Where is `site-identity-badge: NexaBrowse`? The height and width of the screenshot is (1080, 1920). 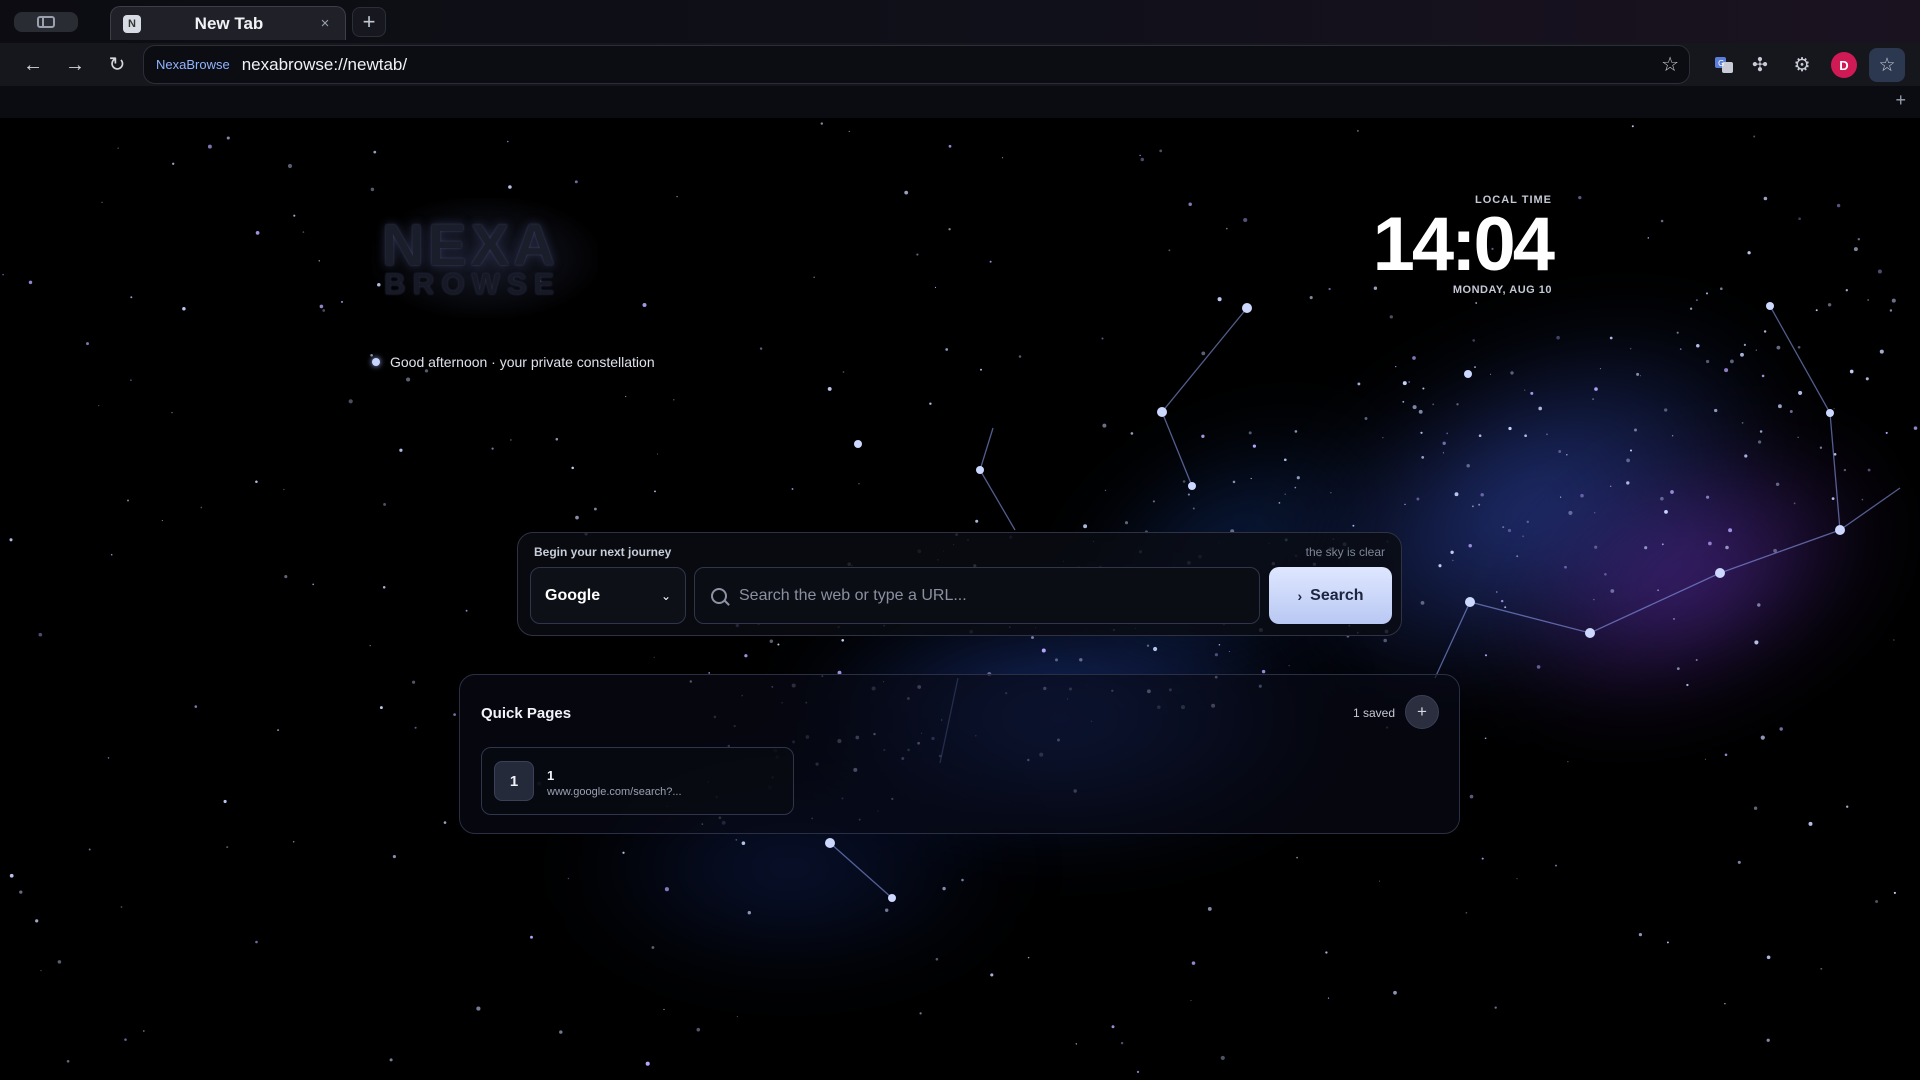
site-identity-badge: NexaBrowse is located at coordinates (193, 64).